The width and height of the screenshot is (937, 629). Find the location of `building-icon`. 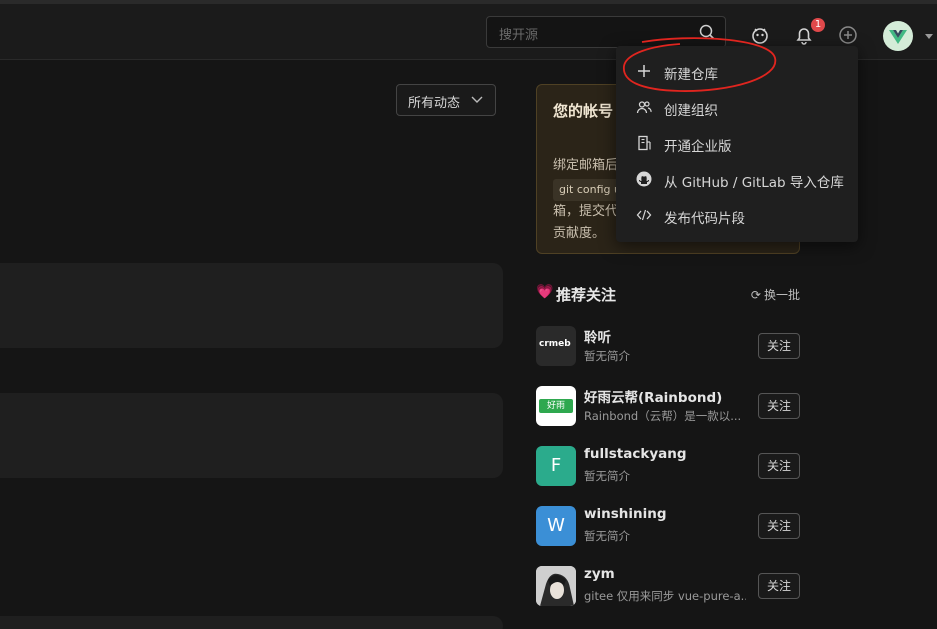

building-icon is located at coordinates (644, 143).